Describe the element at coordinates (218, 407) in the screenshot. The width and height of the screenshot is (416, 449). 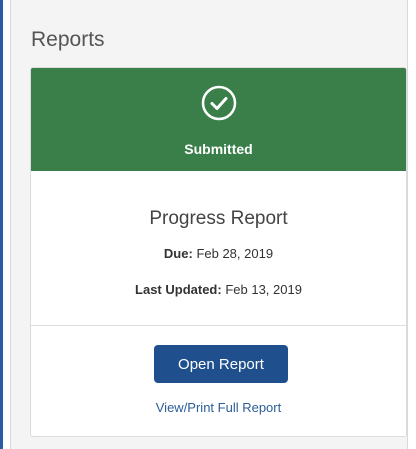
I see `view-print-full-report-link: View/Print Full Report` at that location.